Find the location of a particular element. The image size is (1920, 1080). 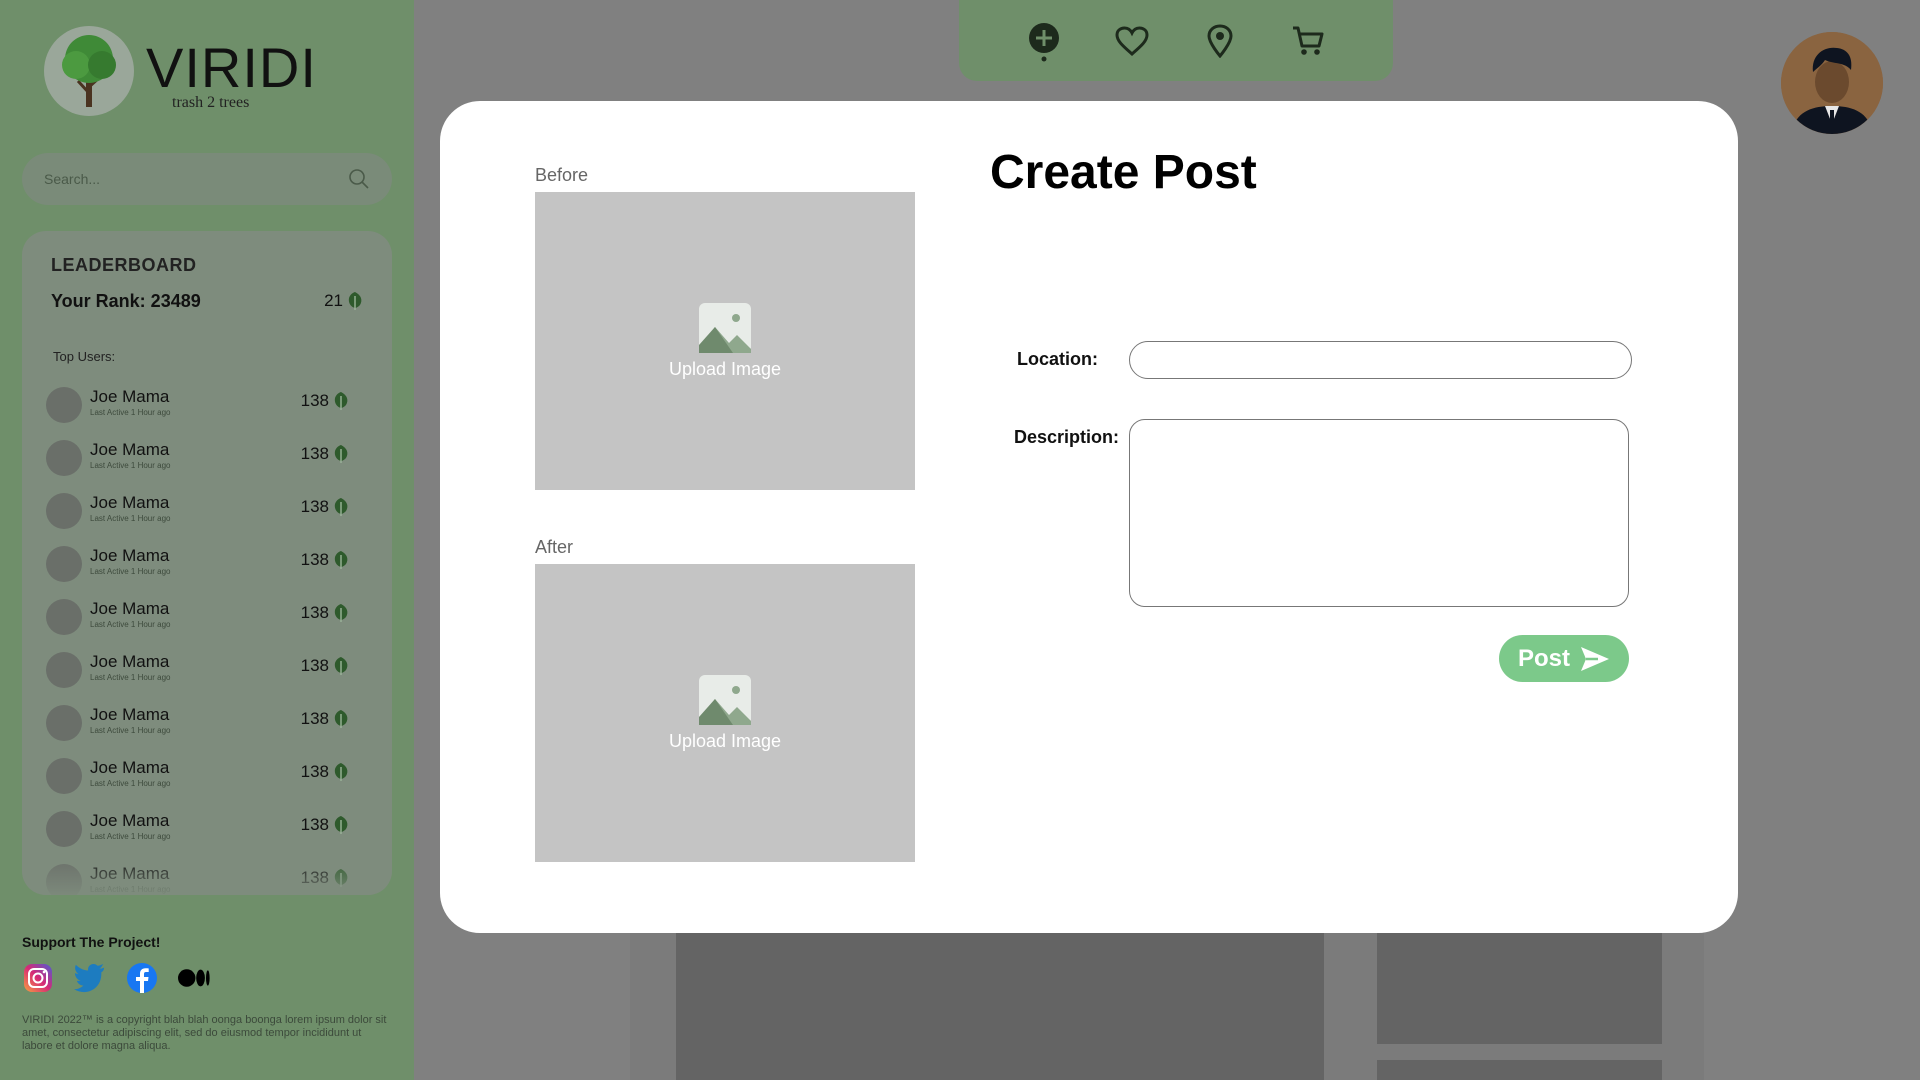

description-label: Description: is located at coordinates (1067, 437).